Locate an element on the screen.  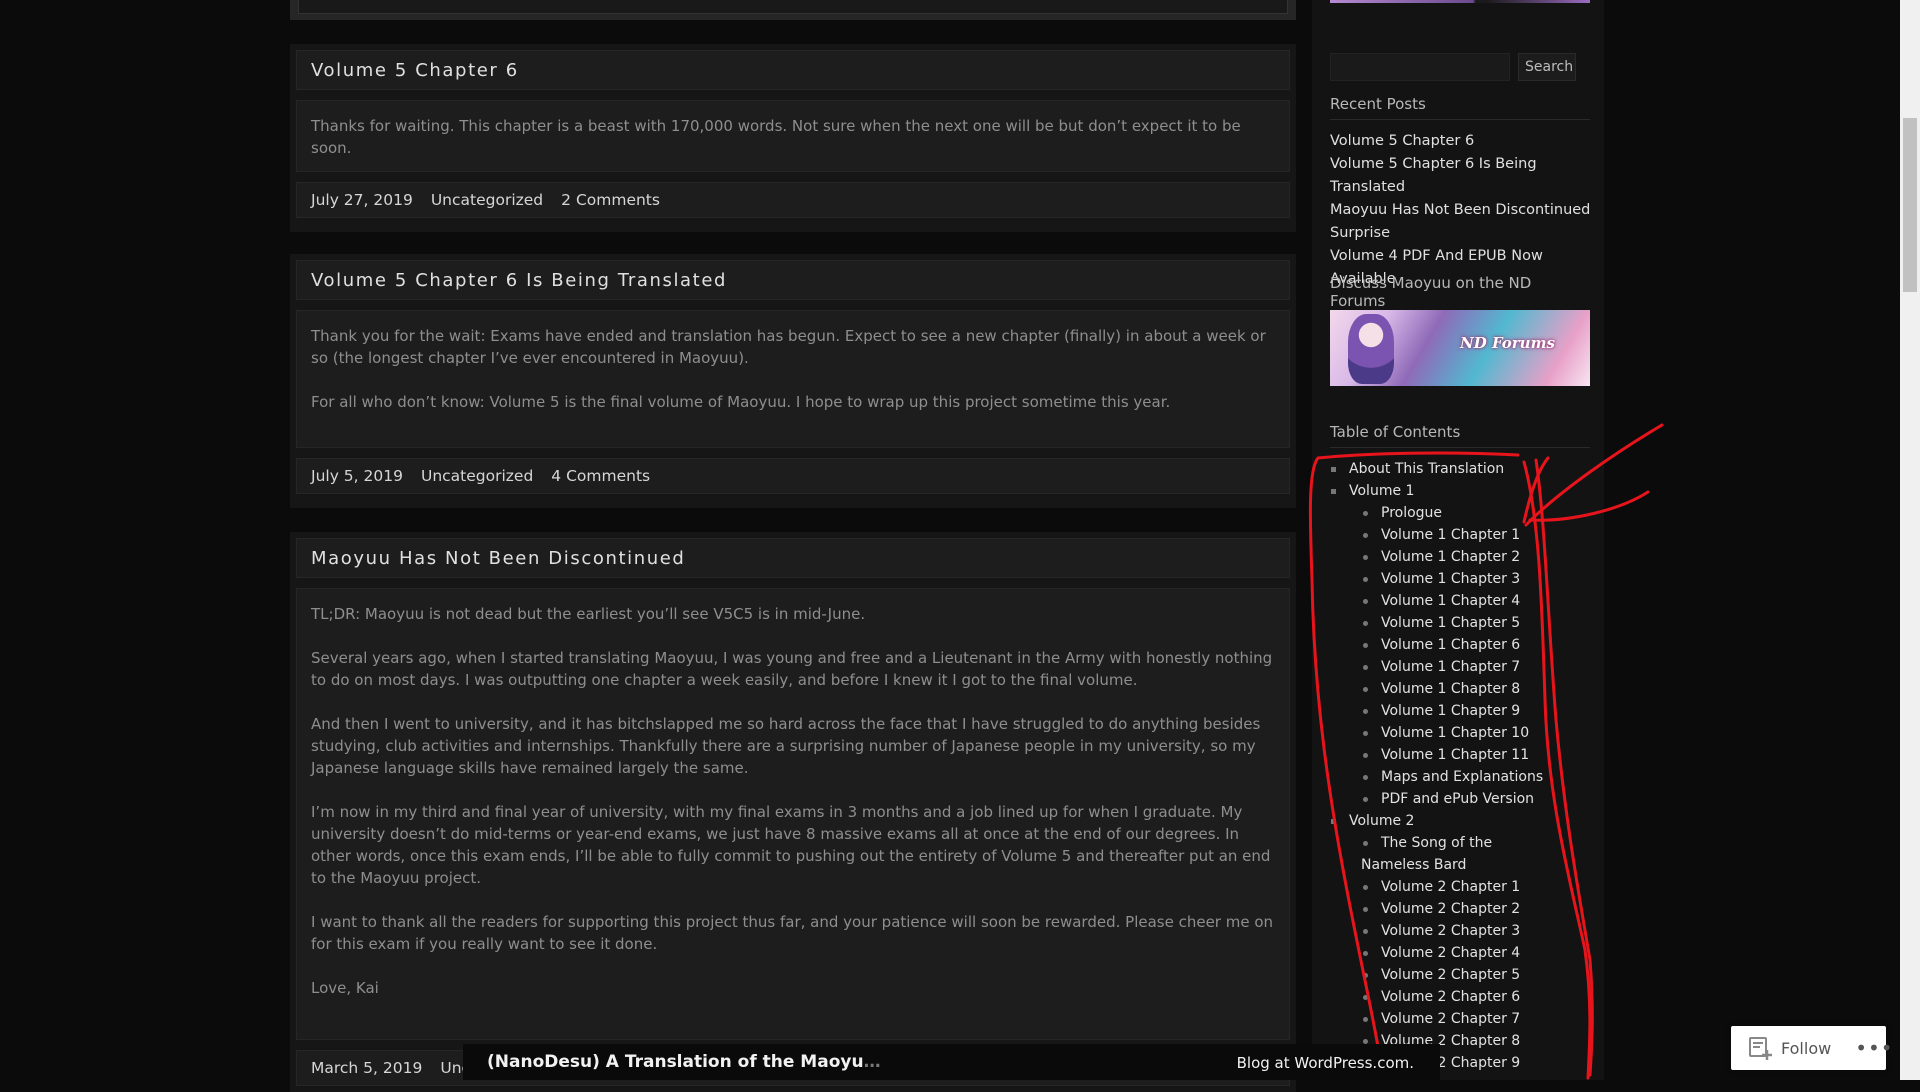
wordpress-credit-link: Blog at WordPress.com. is located at coordinates (1325, 1063).